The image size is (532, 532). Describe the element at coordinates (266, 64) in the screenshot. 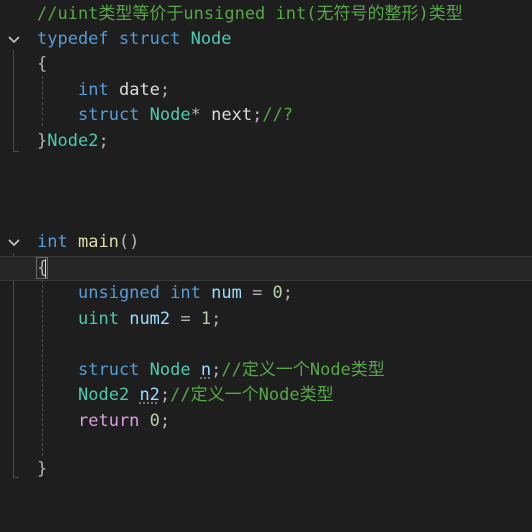

I see `code-line-3: {` at that location.